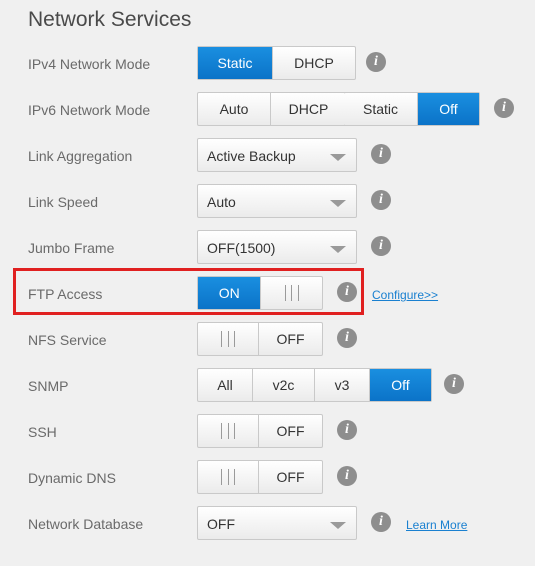  Describe the element at coordinates (221, 202) in the screenshot. I see `link-speed-value: Auto` at that location.